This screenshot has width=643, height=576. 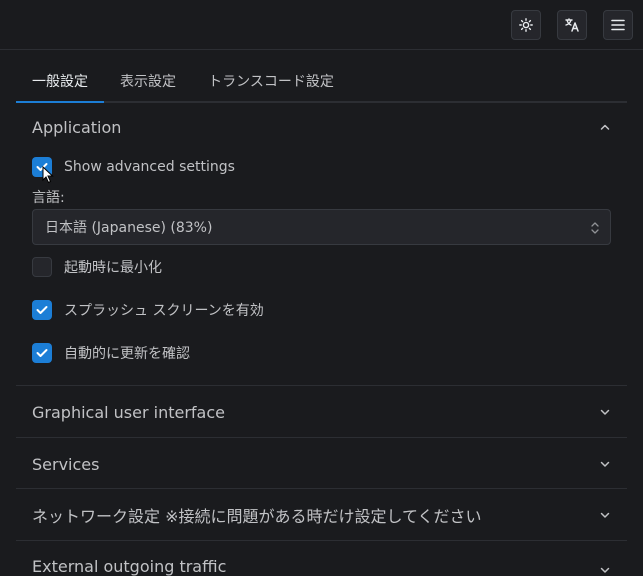 I want to click on hamburger-menu-icon, so click(x=618, y=25).